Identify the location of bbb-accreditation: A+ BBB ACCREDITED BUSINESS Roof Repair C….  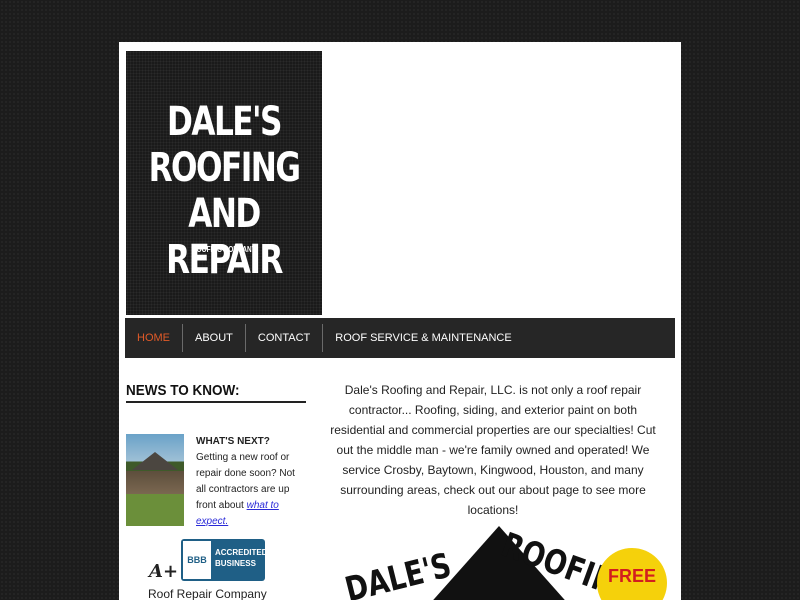
(216, 569).